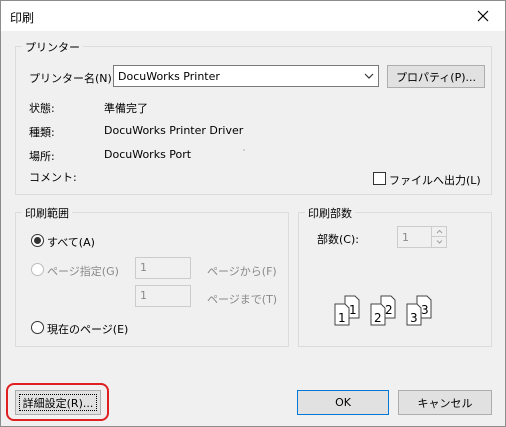 The width and height of the screenshot is (506, 427). I want to click on close-icon, so click(483, 16).